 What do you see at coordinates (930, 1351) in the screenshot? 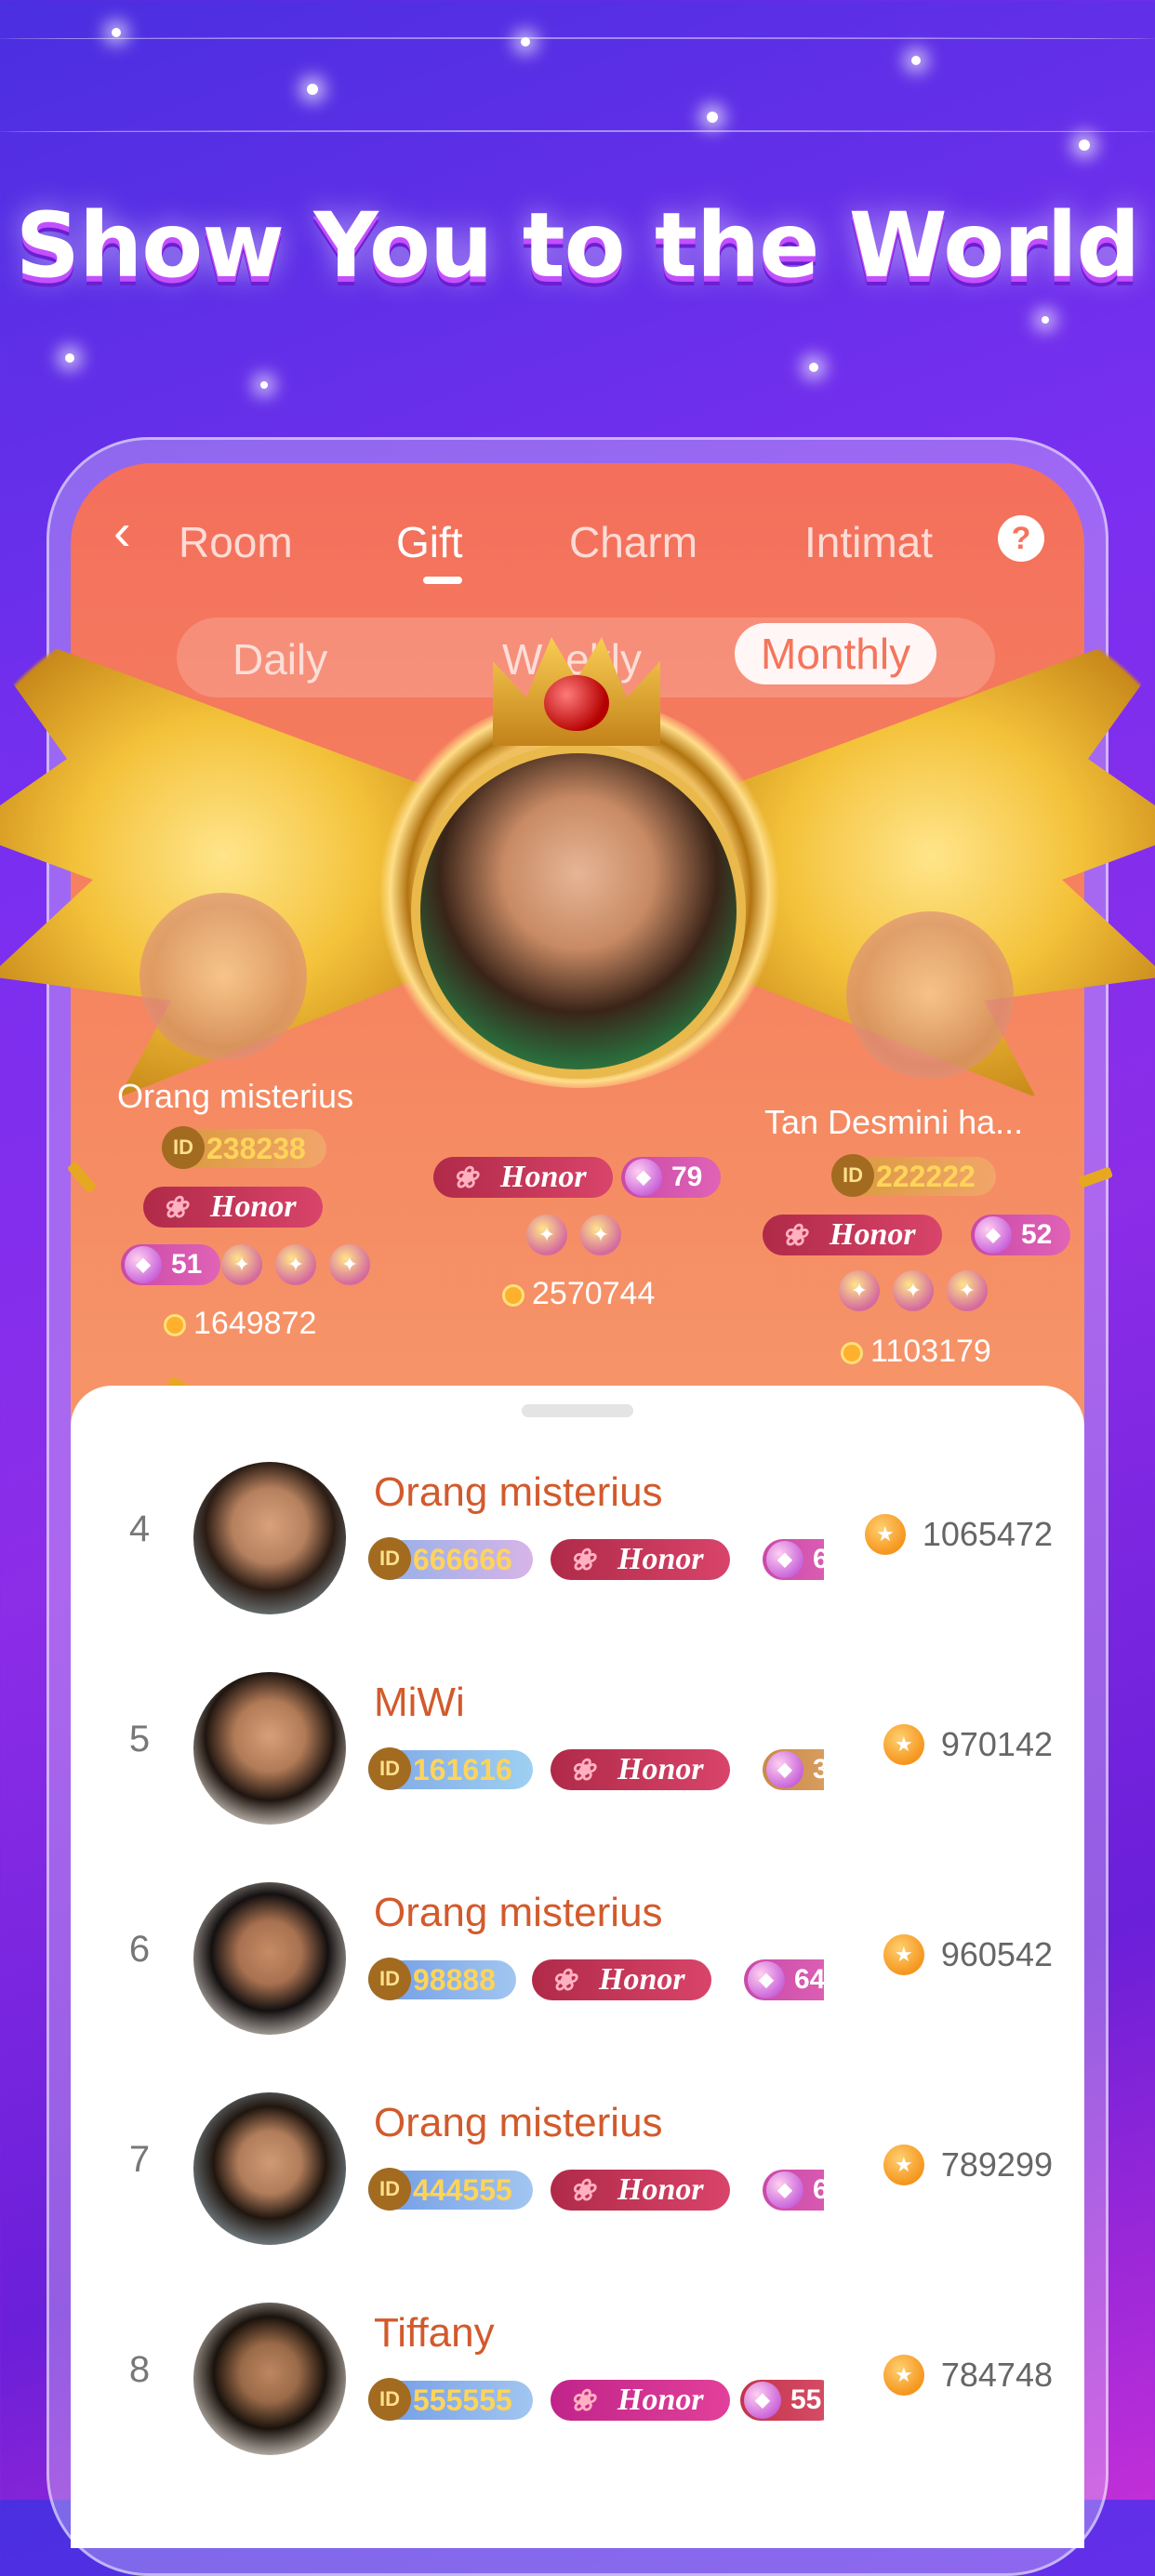
I see `coin-value: 1103179` at bounding box center [930, 1351].